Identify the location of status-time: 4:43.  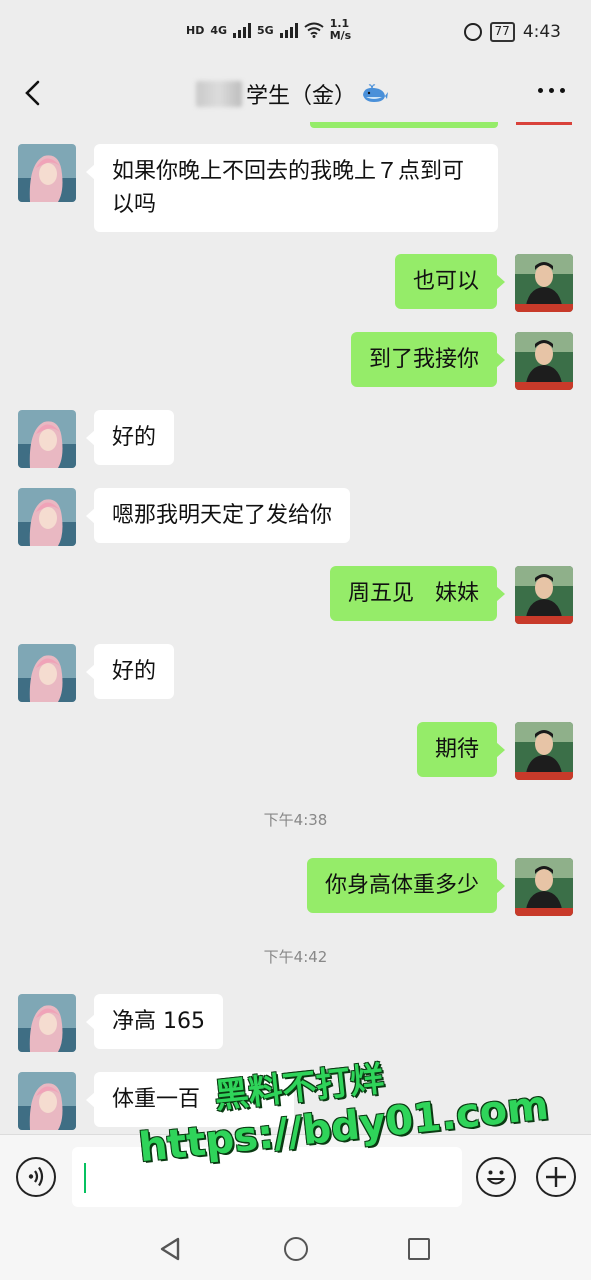
(541, 32).